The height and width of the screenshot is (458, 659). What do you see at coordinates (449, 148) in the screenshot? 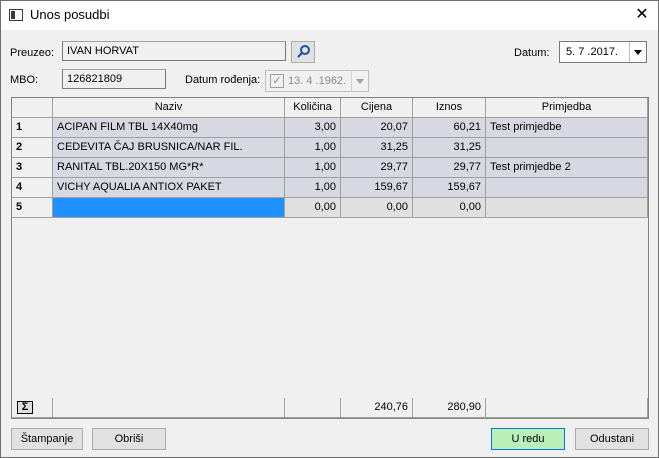
I see `cell-iznos: 31,25` at bounding box center [449, 148].